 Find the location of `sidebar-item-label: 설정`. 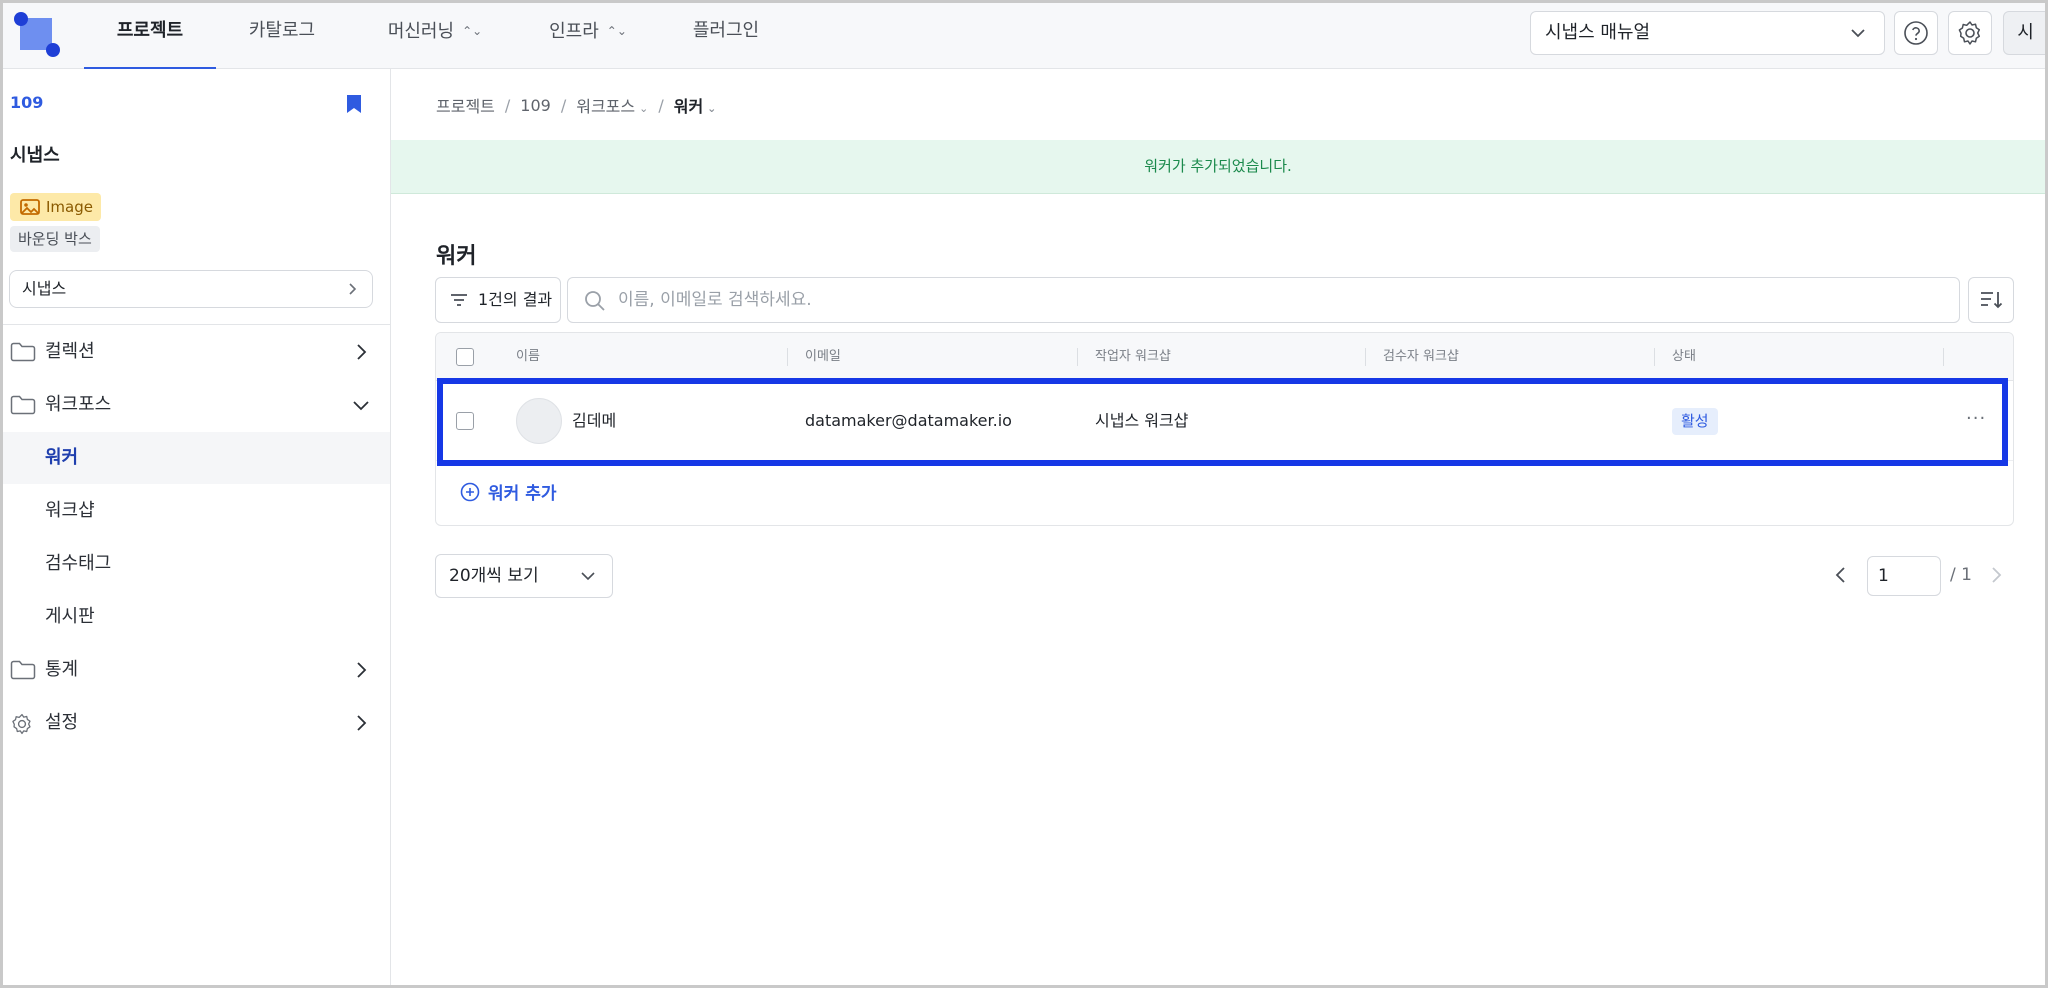

sidebar-item-label: 설정 is located at coordinates (62, 722).